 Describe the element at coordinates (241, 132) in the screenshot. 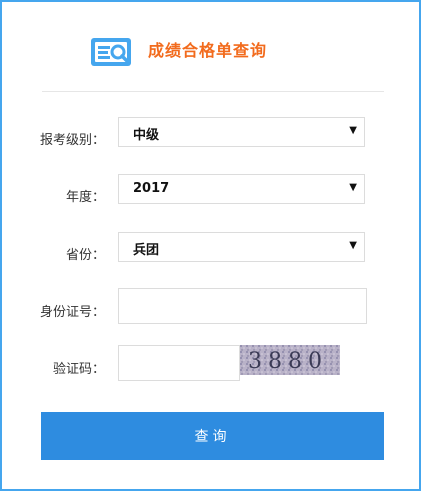

I see `level-select: 中级 ▼` at that location.